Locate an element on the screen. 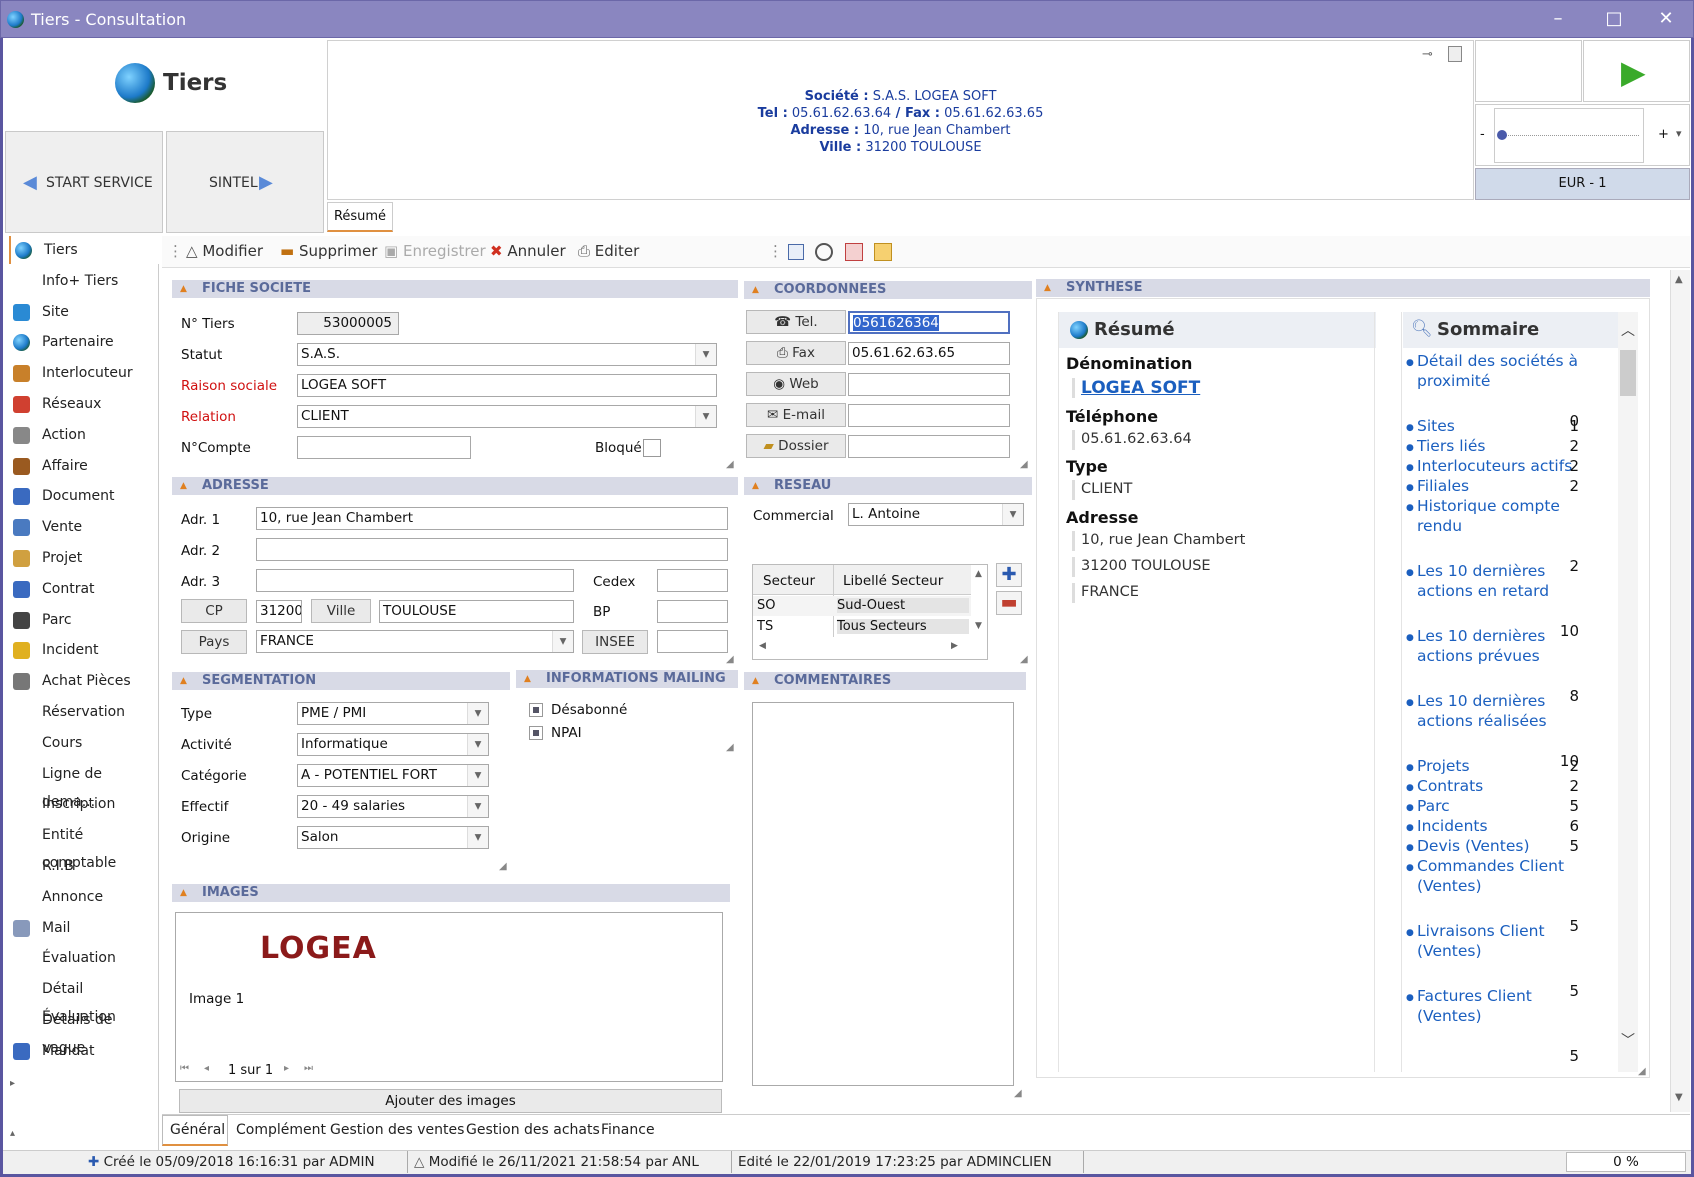 Image resolution: width=1694 pixels, height=1177 pixels. relation-select: CLIENT is located at coordinates (507, 416).